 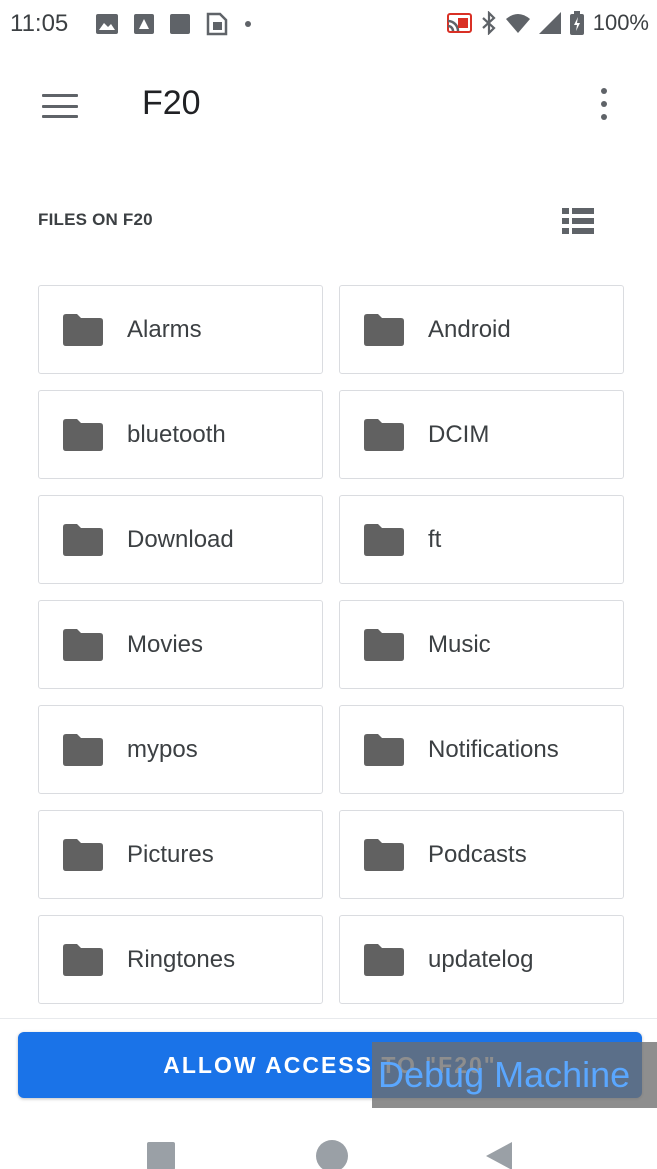 I want to click on folder-tile: mypos, so click(x=180, y=749).